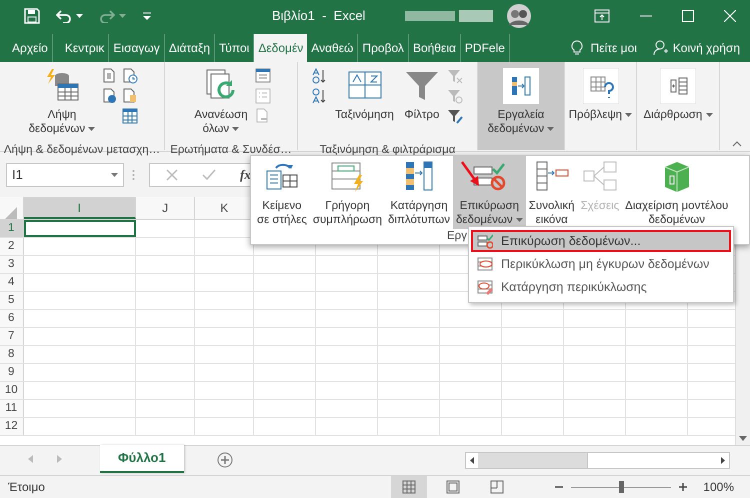 This screenshot has height=498, width=750. I want to click on sheet-tab: Φύλλο1, so click(142, 459).